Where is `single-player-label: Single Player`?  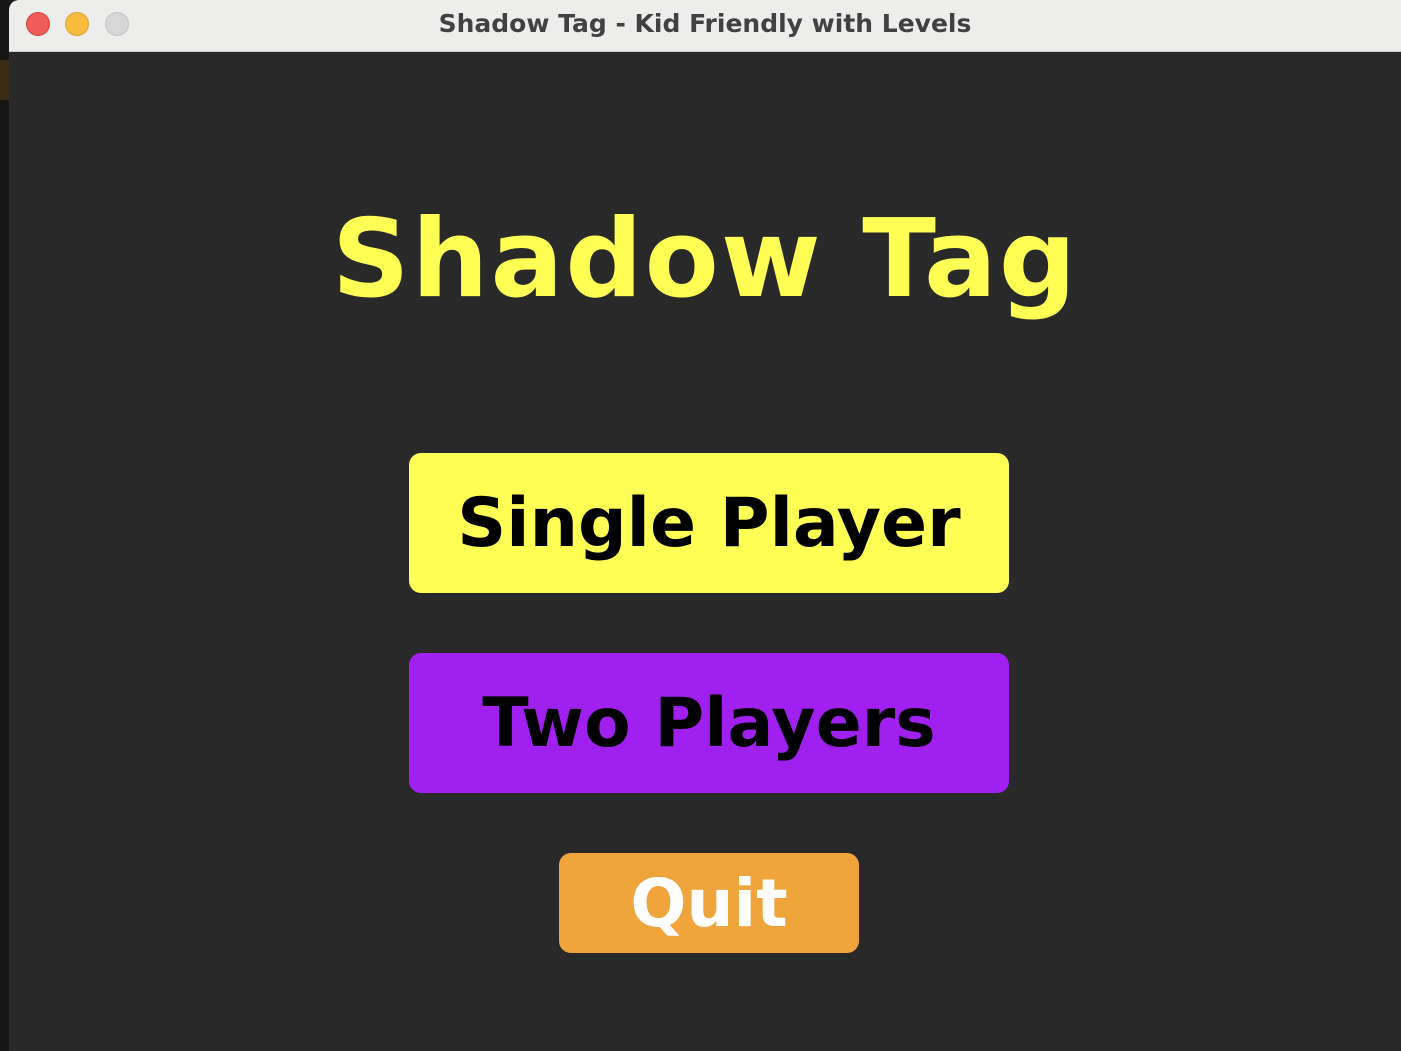 single-player-label: Single Player is located at coordinates (709, 523).